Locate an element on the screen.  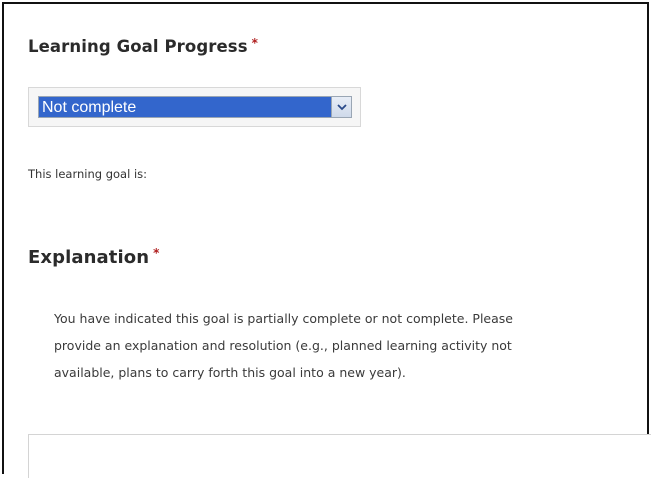
progress-select-container: Not complete is located at coordinates (194, 107).